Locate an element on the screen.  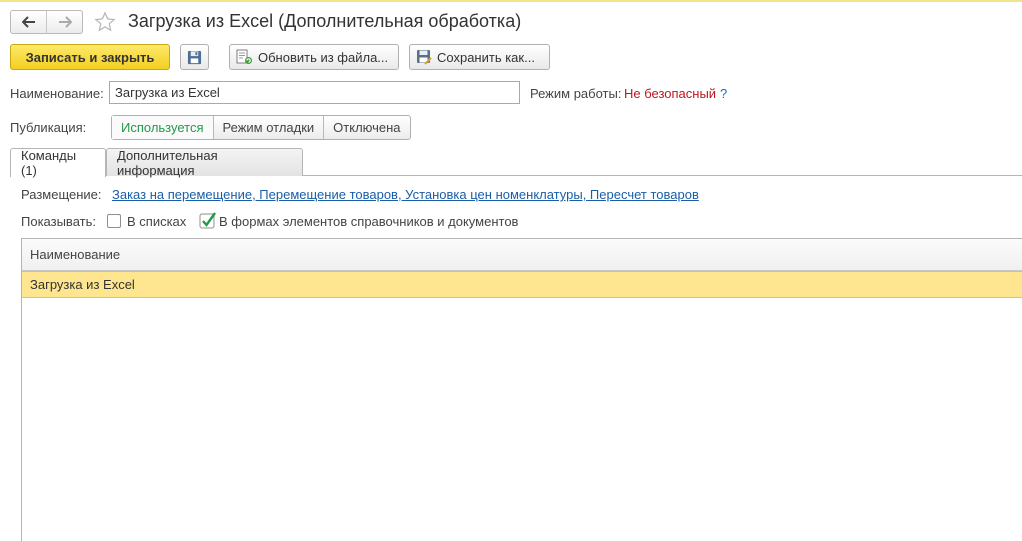
show-label: Показывать: is located at coordinates (58, 221).